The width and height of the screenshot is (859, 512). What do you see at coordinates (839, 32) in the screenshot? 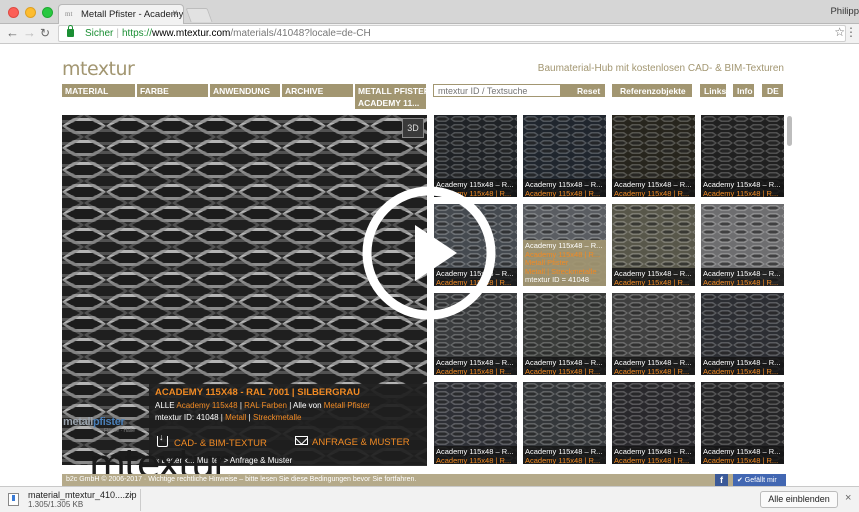
I see `bookmark-star-icon: ☆` at bounding box center [839, 32].